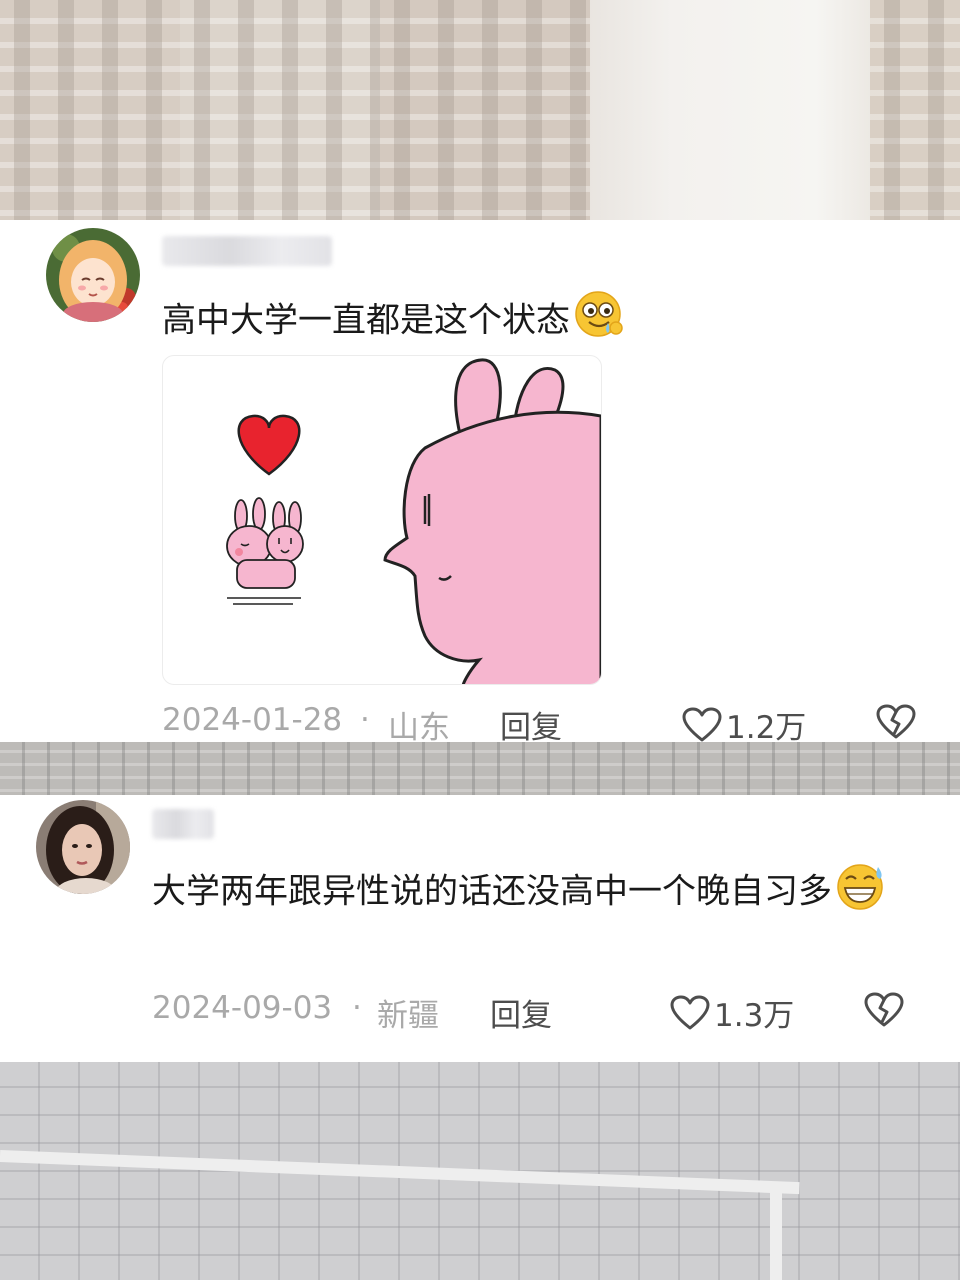 The width and height of the screenshot is (960, 1280). Describe the element at coordinates (480, 1012) in the screenshot. I see `comment-meta: 2024-09-03 · 新疆 回复 1.3万` at that location.